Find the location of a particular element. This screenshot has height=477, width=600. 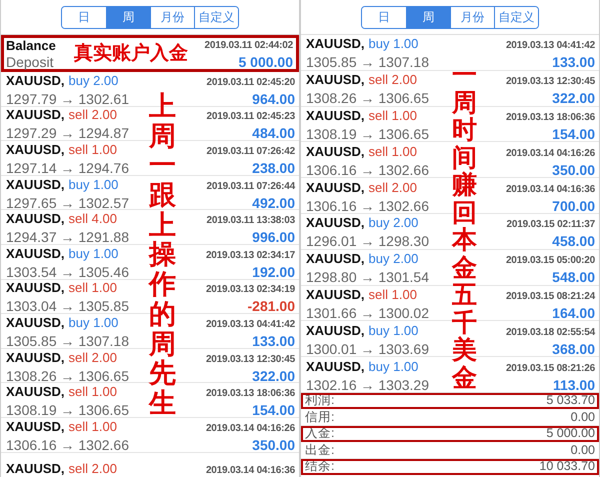

trade-action: sell 4.00 is located at coordinates (92, 218).